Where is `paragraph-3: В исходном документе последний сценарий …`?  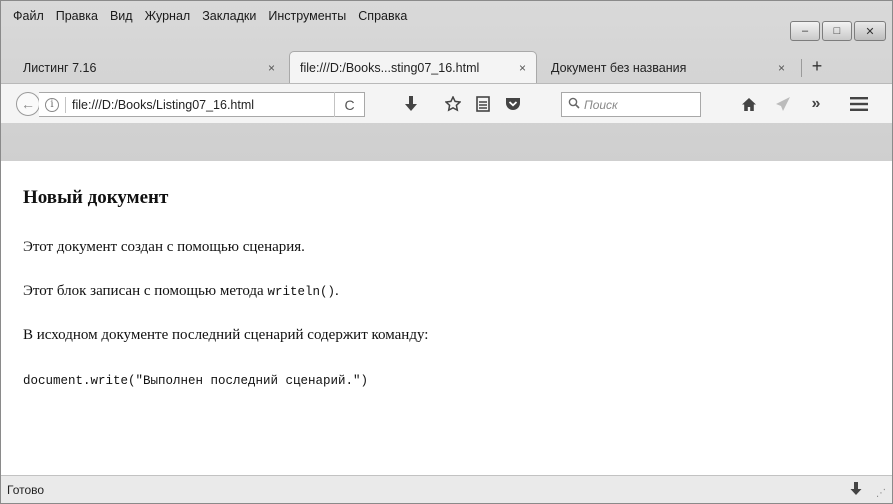
paragraph-3: В исходном документе последний сценарий … is located at coordinates (226, 335).